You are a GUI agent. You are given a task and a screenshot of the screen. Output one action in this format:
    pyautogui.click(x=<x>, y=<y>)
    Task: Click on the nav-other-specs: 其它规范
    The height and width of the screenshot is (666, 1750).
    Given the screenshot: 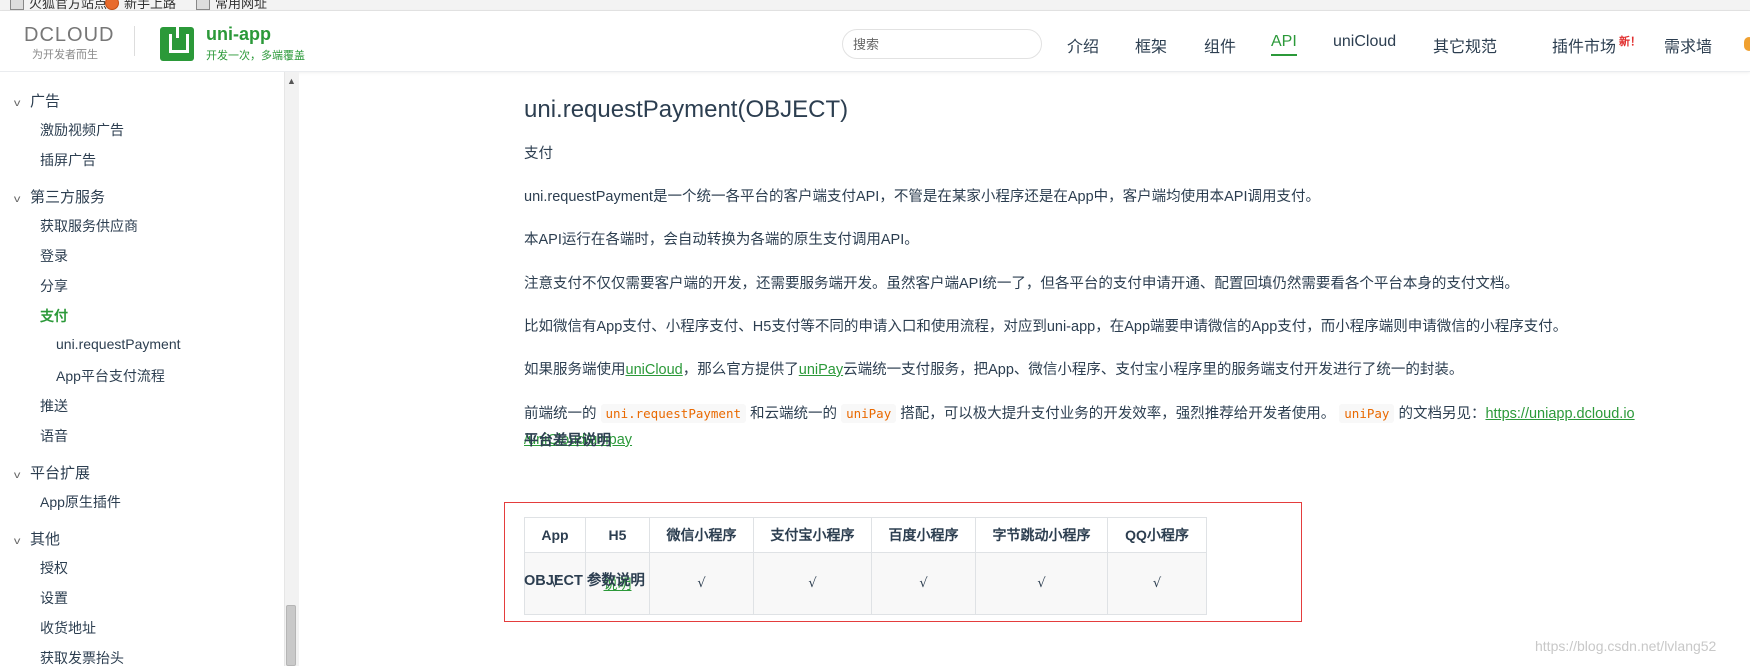 What is the action you would take?
    pyautogui.click(x=1465, y=45)
    